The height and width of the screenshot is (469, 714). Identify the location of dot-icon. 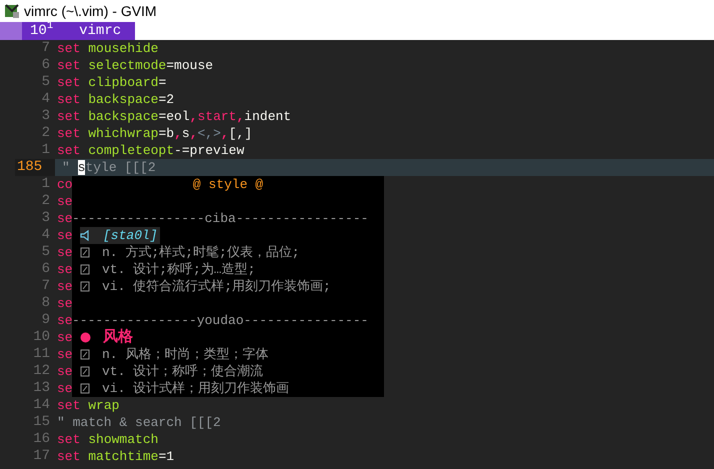
(85, 337).